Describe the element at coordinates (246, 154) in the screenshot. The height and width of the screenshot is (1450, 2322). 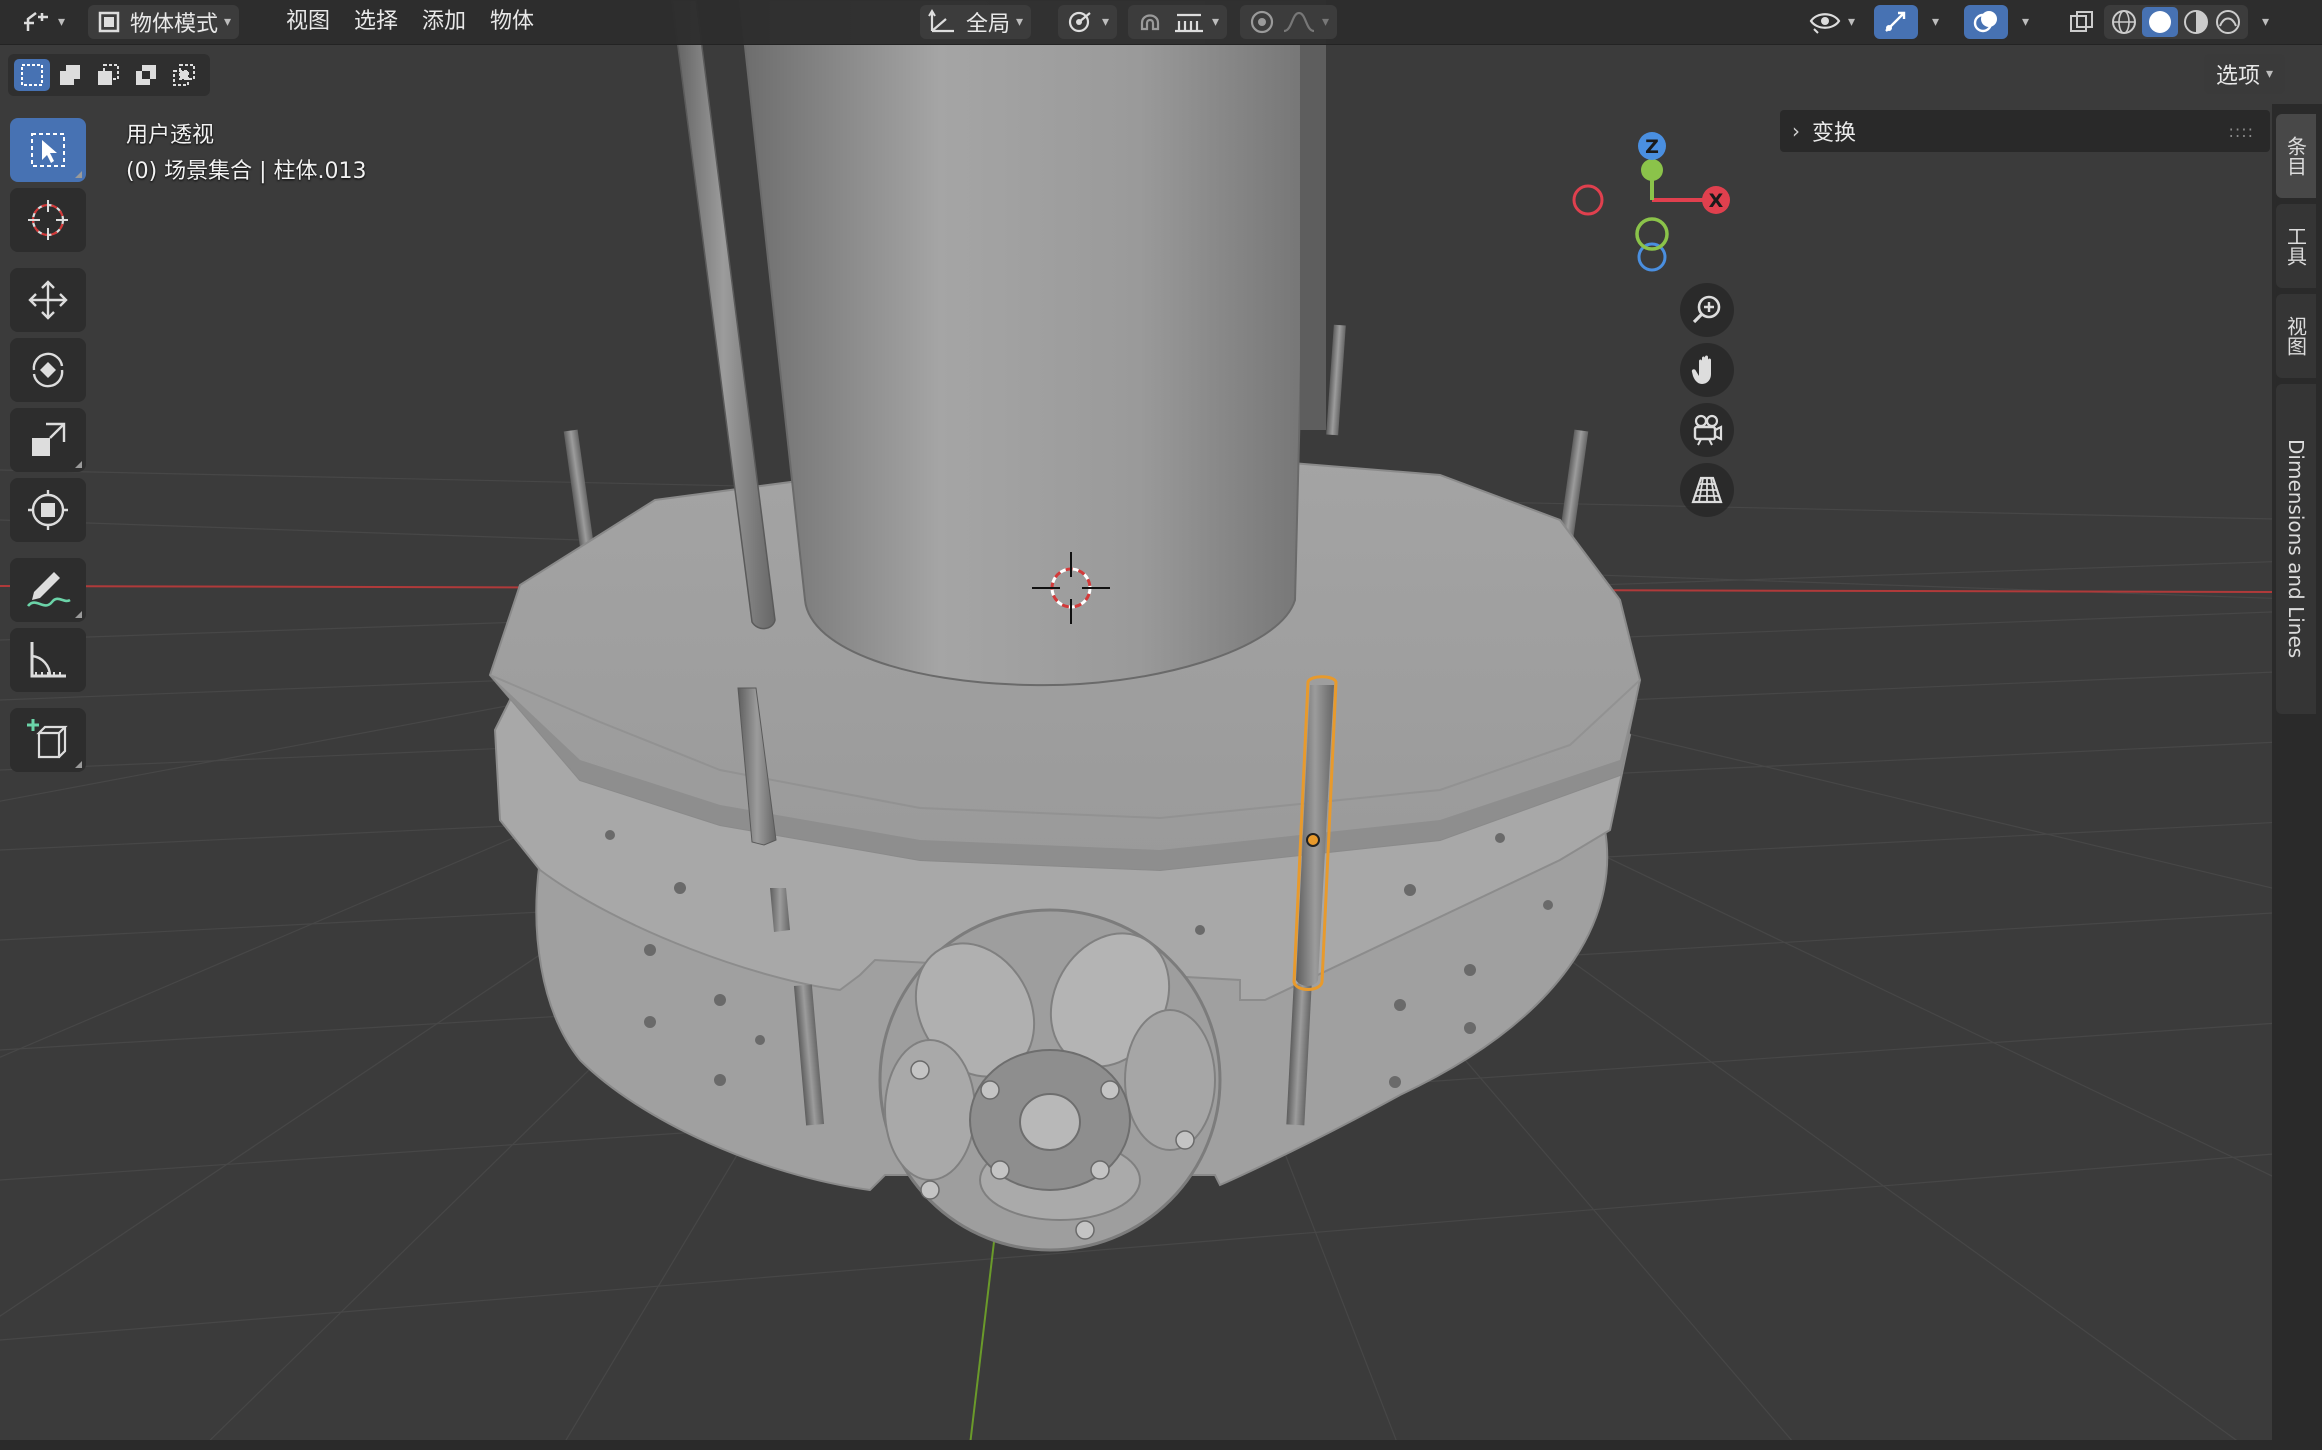
I see `viewport-info: 用户透视 (0) 场景集合 | 柱体.013` at that location.